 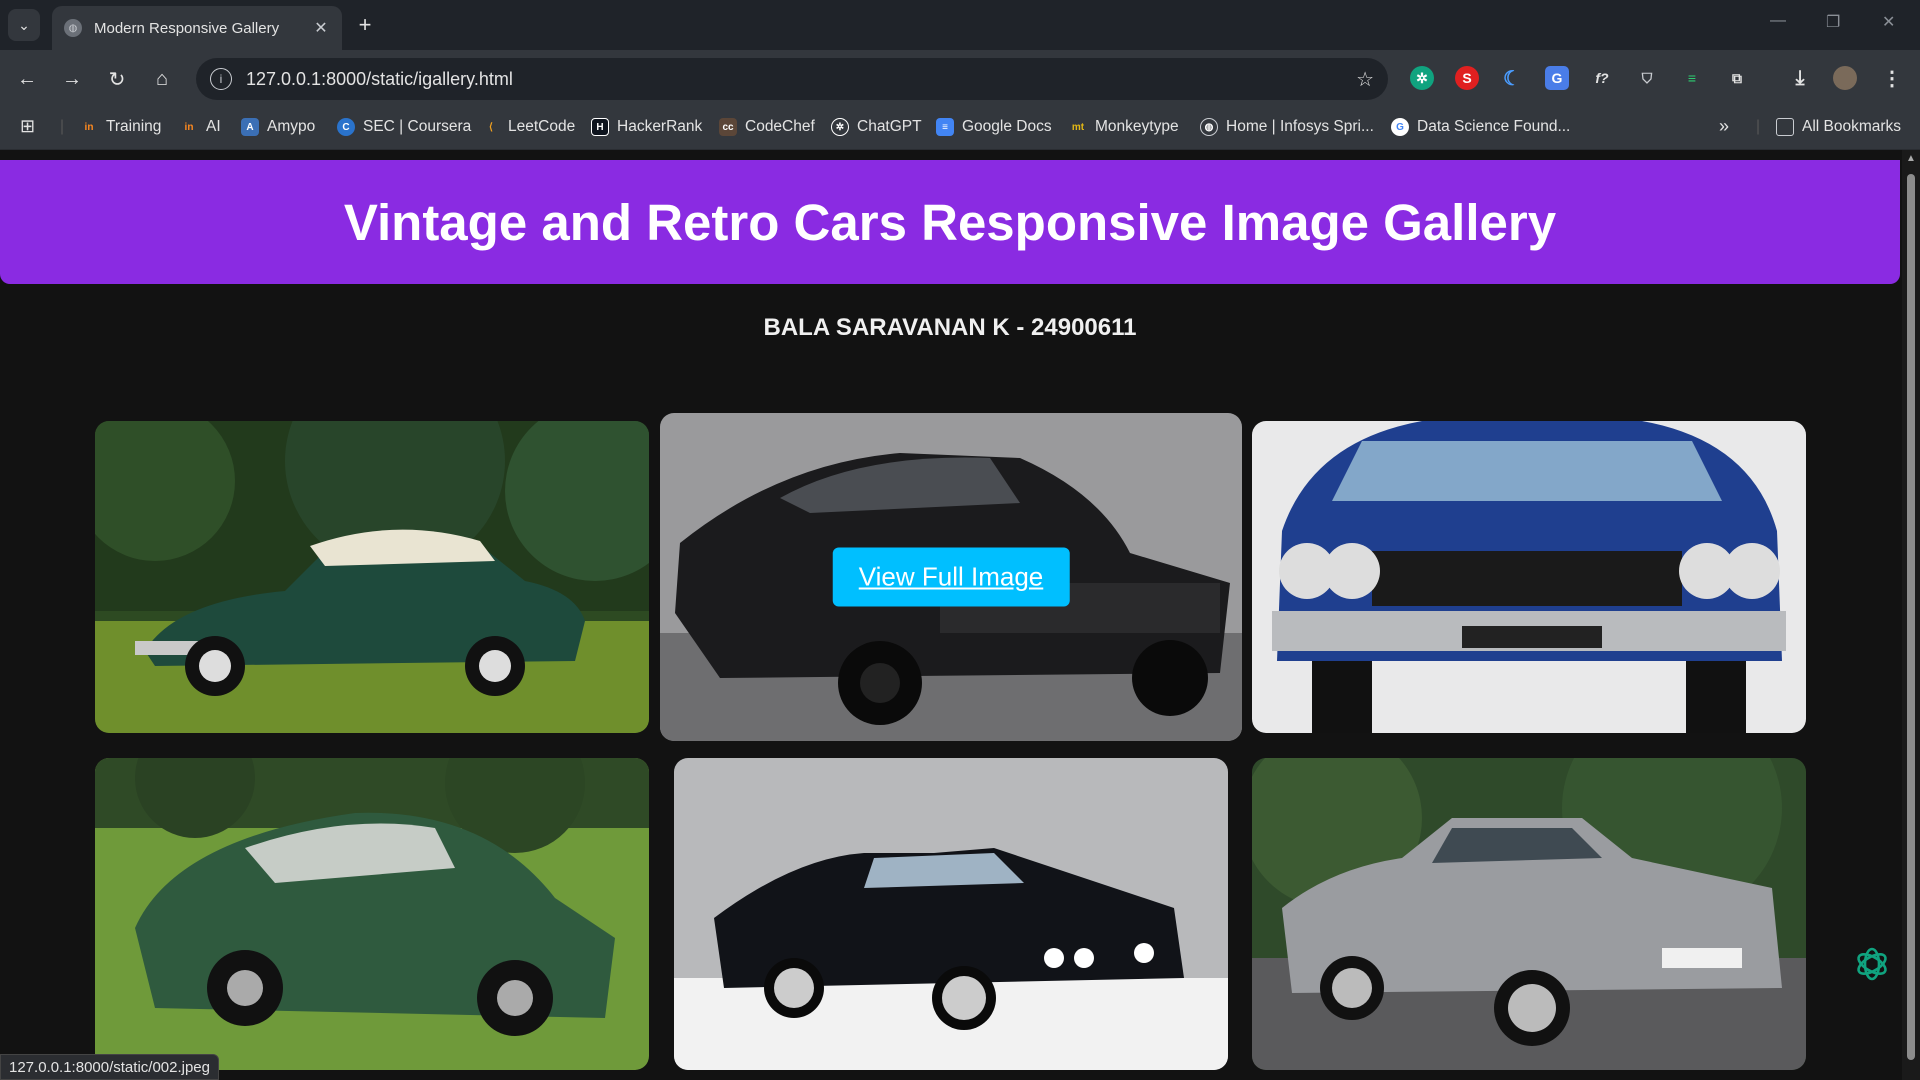 I want to click on view-full-image-button: View Full Image, so click(x=951, y=577).